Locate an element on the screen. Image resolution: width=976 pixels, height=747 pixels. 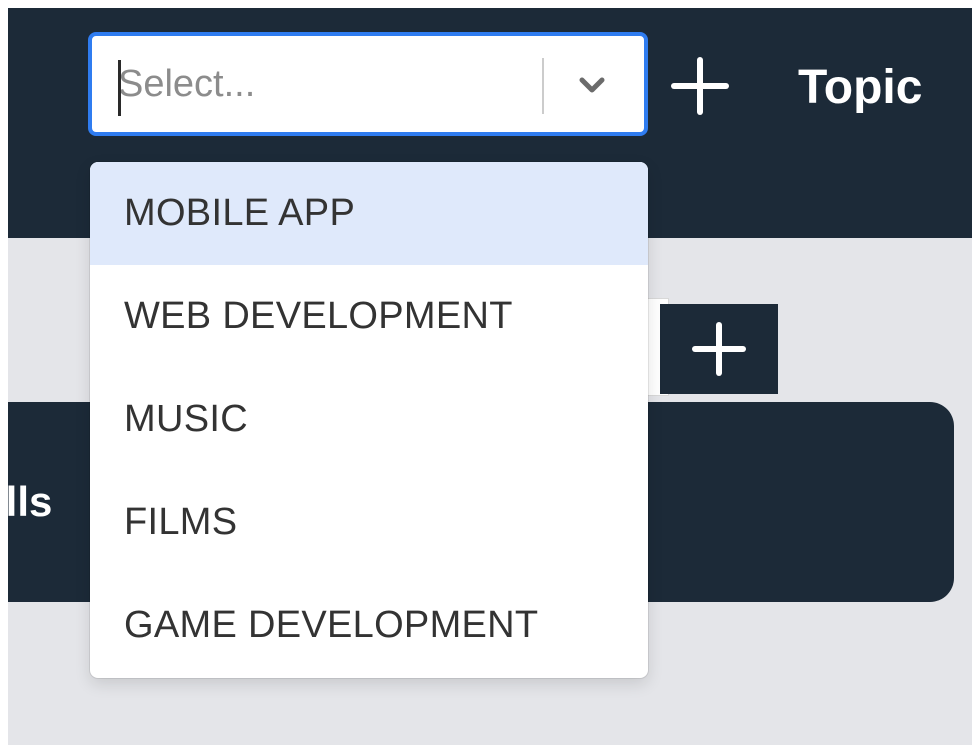
indicator-separator is located at coordinates (543, 86).